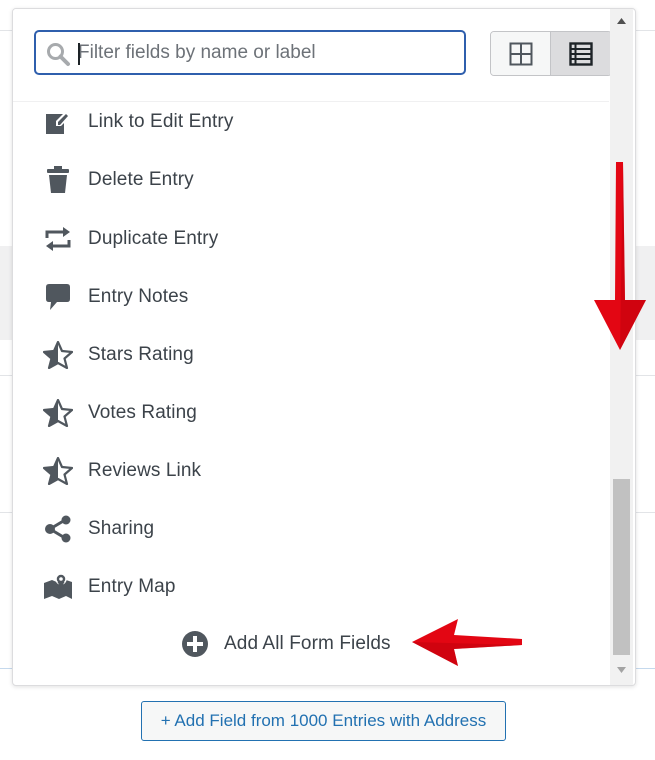  Describe the element at coordinates (121, 528) in the screenshot. I see `field-label: Sharing` at that location.